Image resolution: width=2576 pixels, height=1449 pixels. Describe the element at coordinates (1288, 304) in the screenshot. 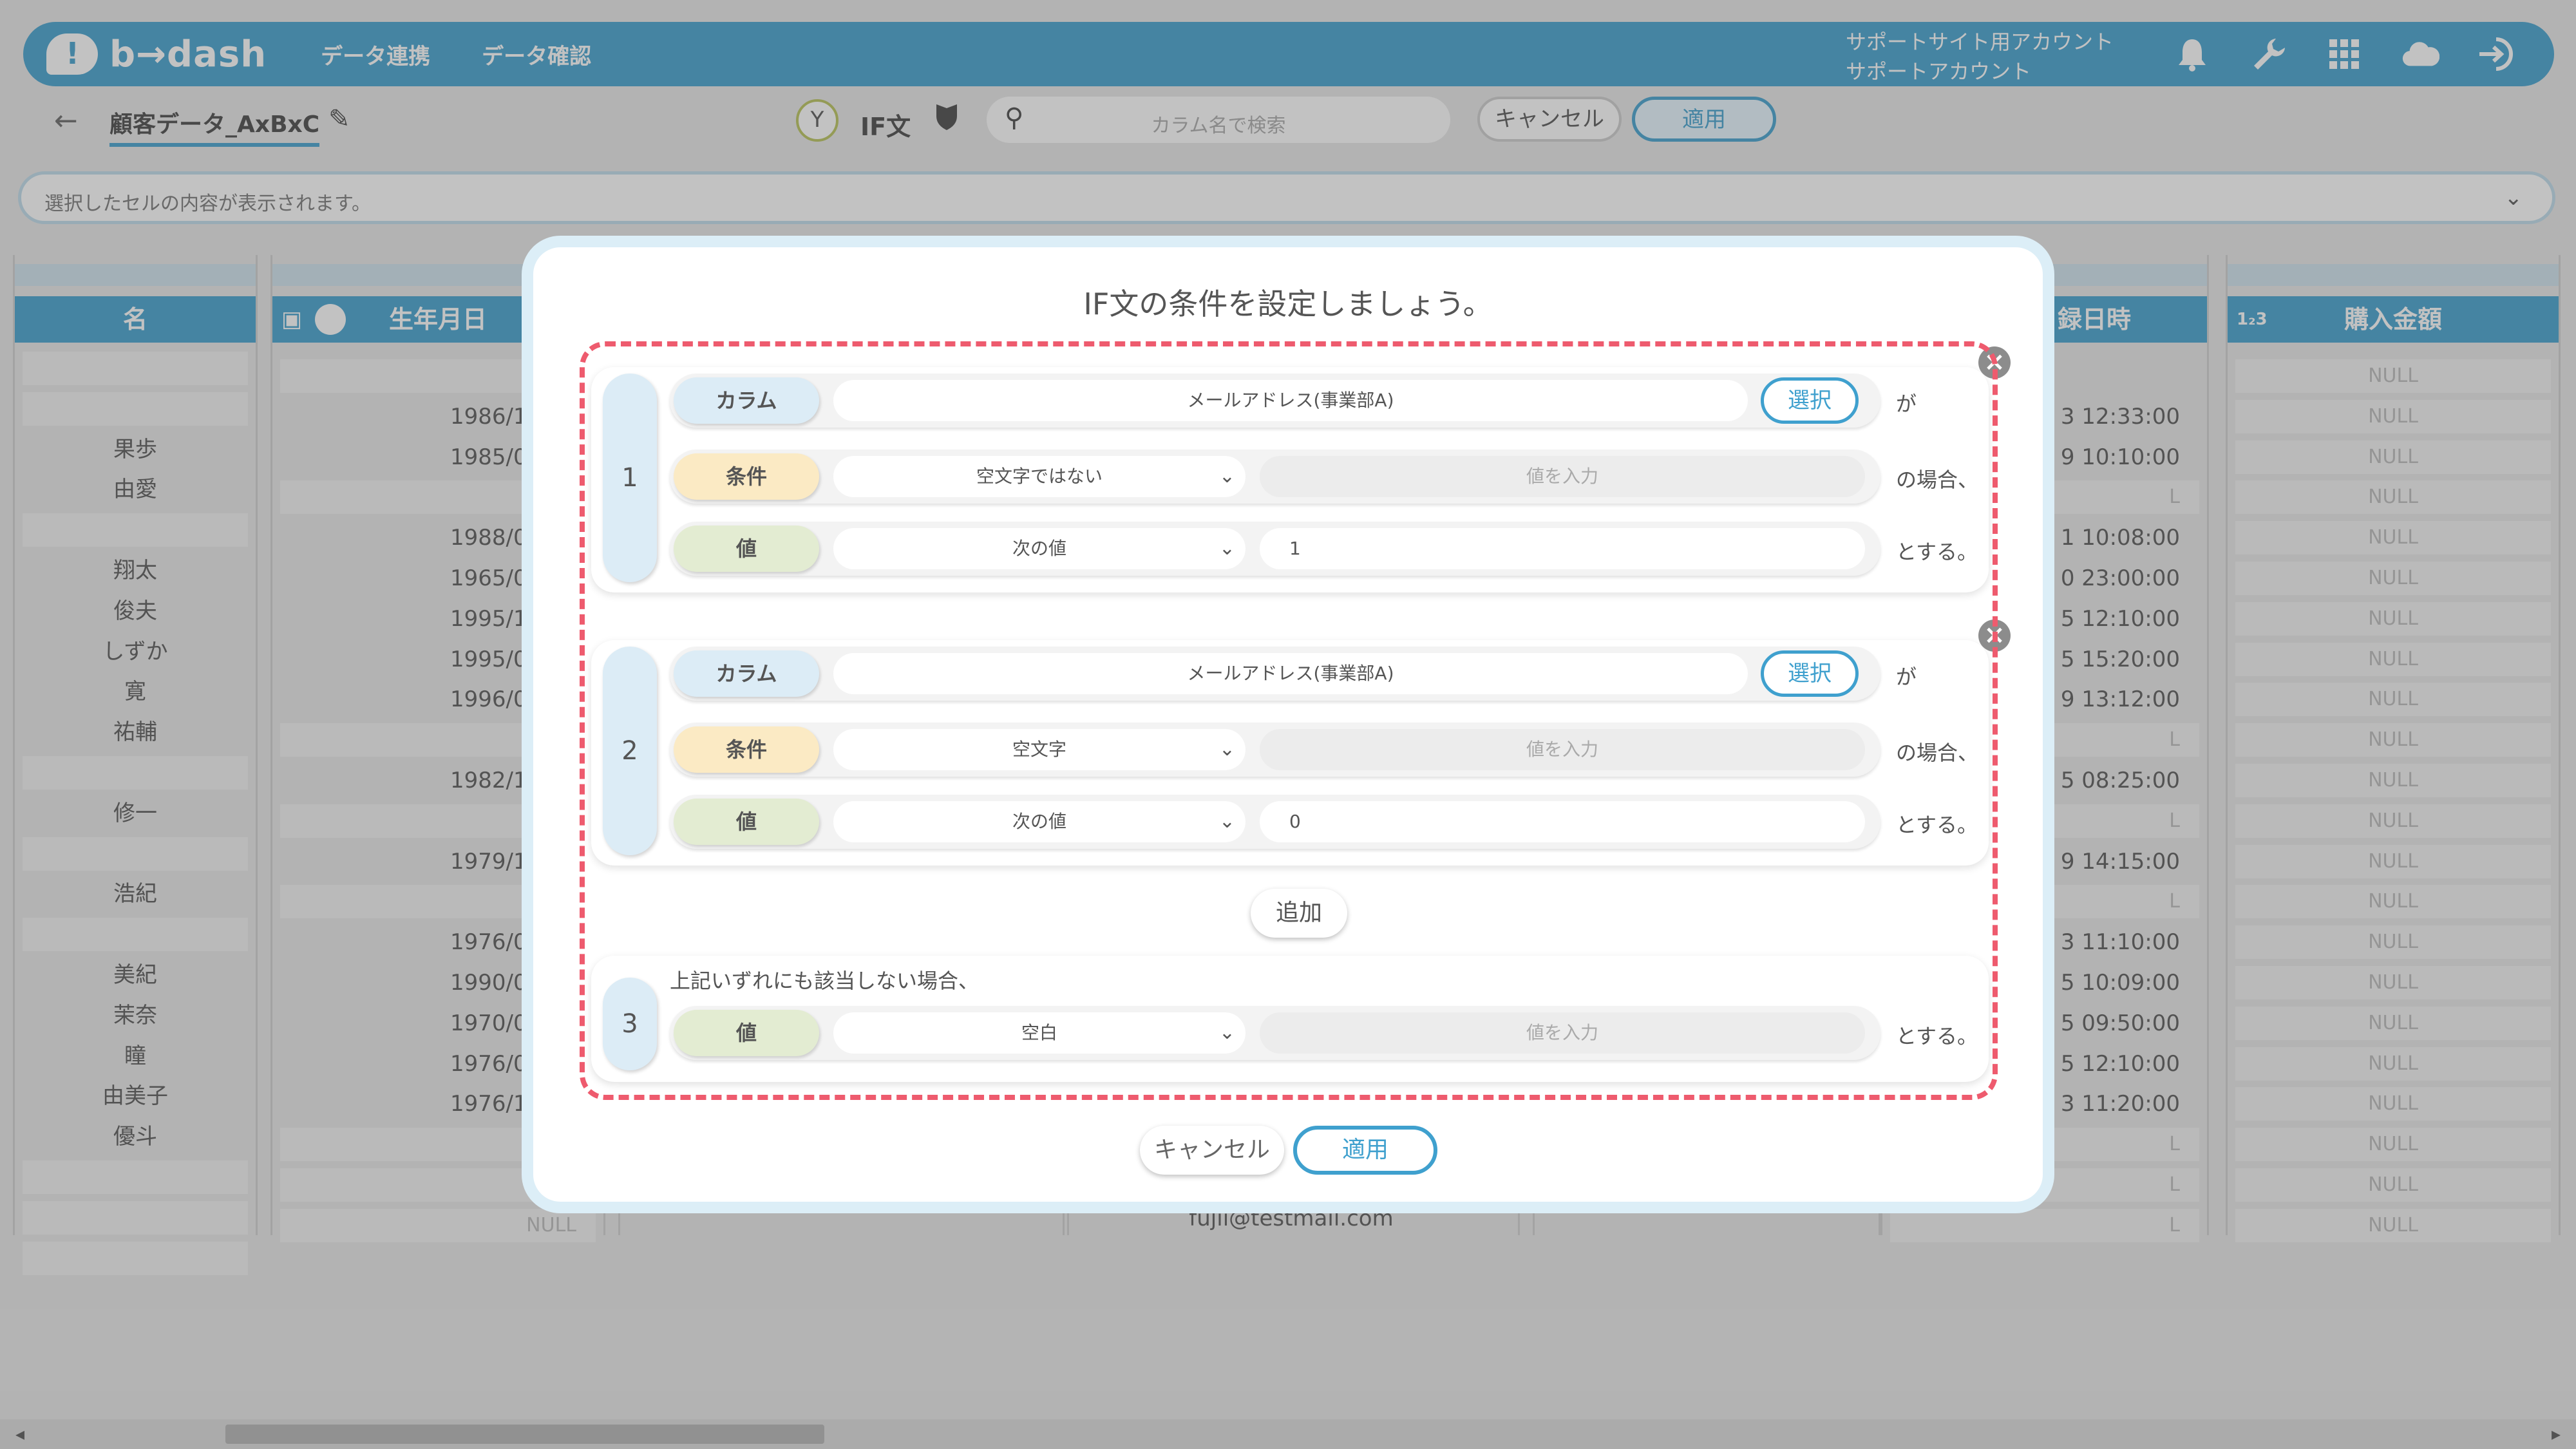

I see `dialog-title: IF文の条件を設定しましょう。` at that location.